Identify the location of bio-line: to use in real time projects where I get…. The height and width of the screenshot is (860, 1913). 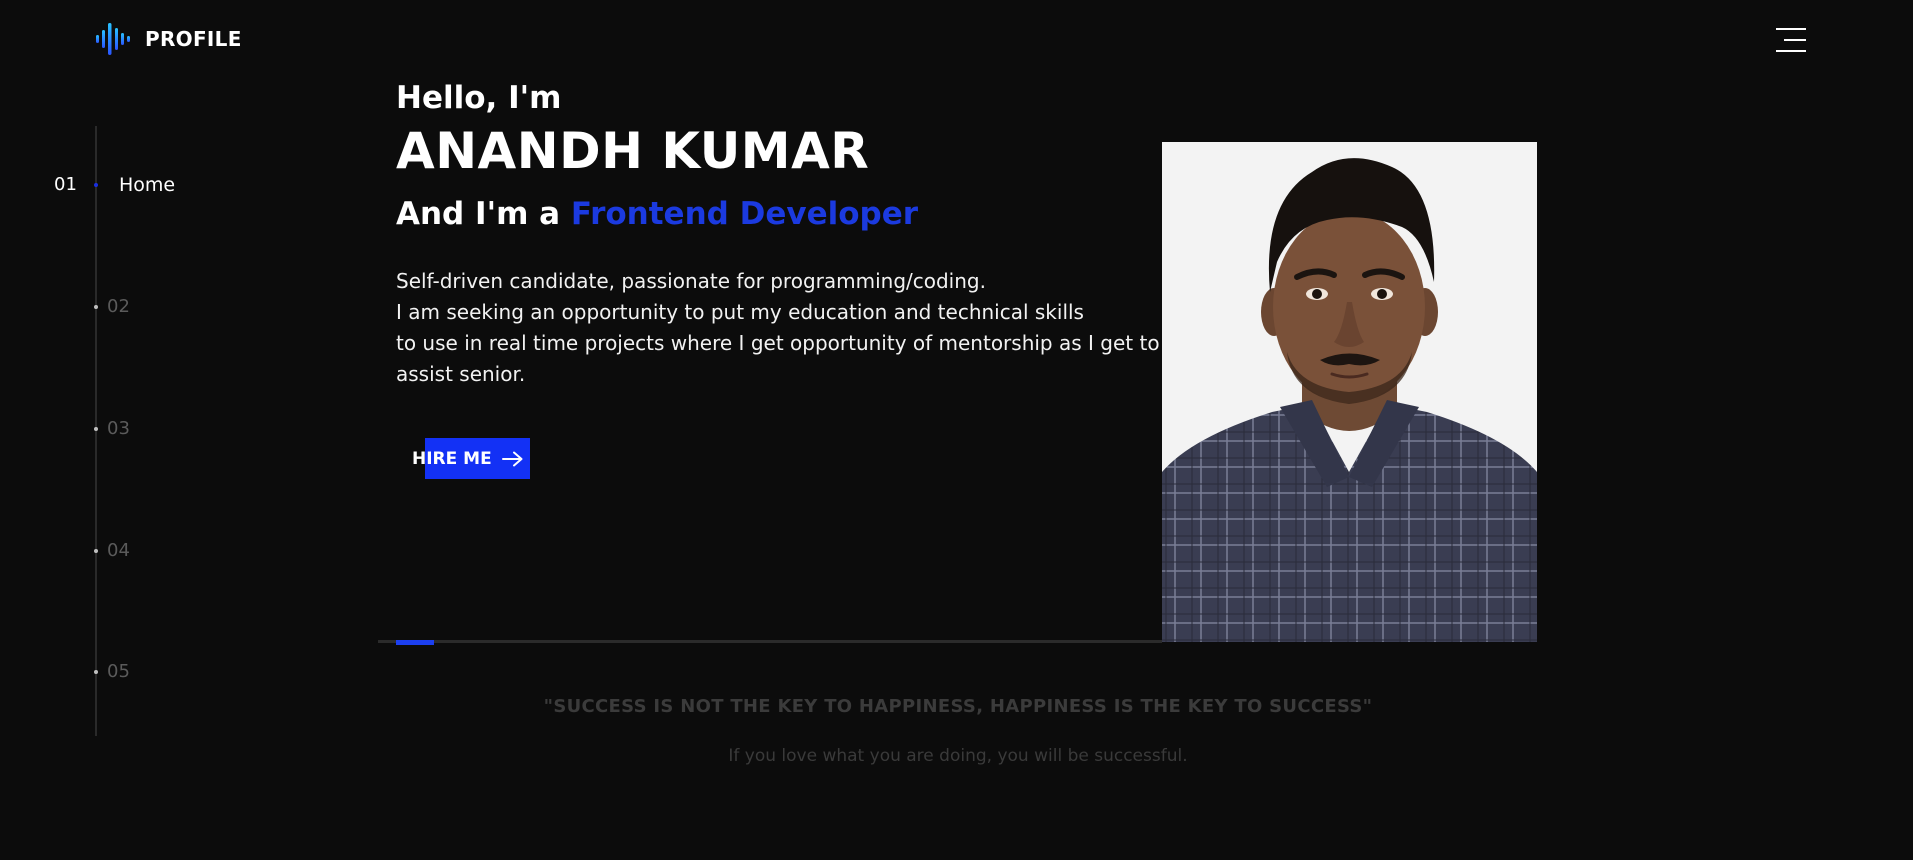
(778, 343).